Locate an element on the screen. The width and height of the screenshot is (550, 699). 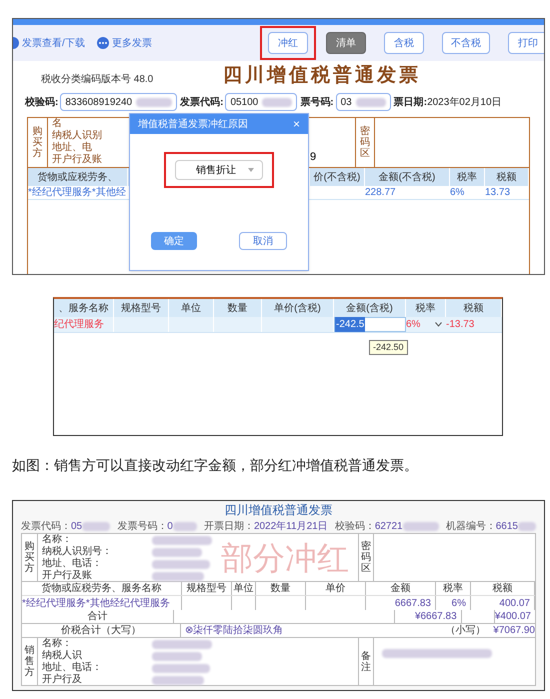
table-cell-text: ¥400.07 is located at coordinates (512, 617).